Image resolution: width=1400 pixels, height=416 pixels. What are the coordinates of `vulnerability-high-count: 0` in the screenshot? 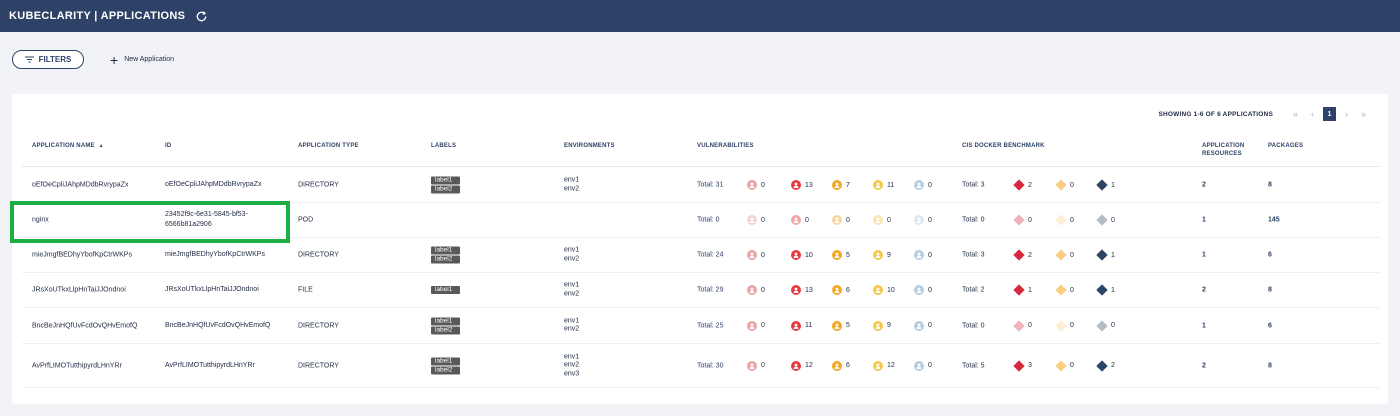 It's located at (800, 220).